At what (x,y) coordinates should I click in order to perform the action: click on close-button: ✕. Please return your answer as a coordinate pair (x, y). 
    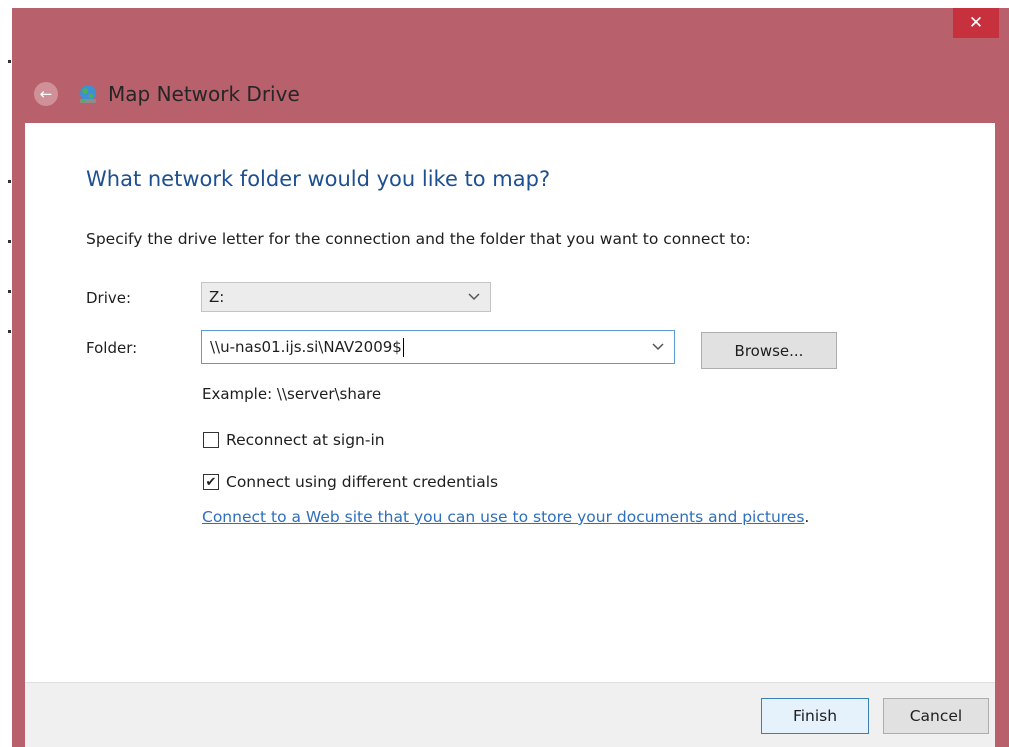
    Looking at the image, I should click on (976, 23).